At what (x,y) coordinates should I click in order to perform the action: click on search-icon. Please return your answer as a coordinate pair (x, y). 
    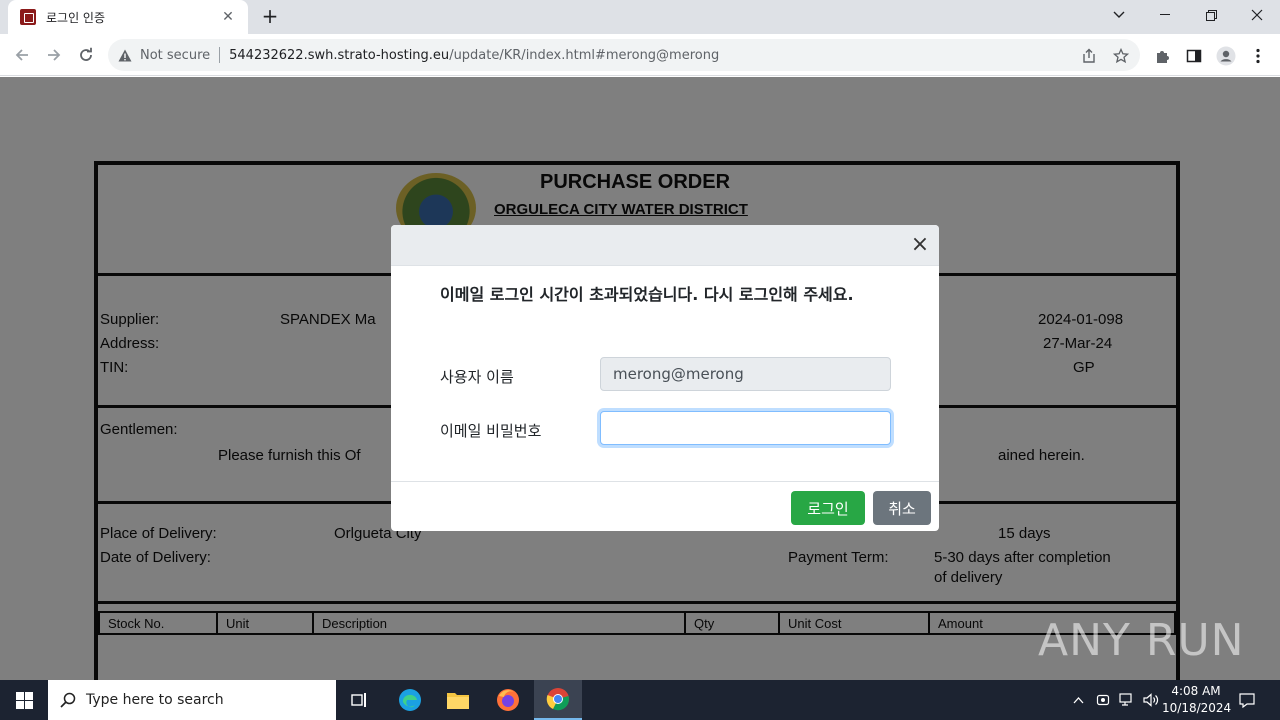
    Looking at the image, I should click on (68, 700).